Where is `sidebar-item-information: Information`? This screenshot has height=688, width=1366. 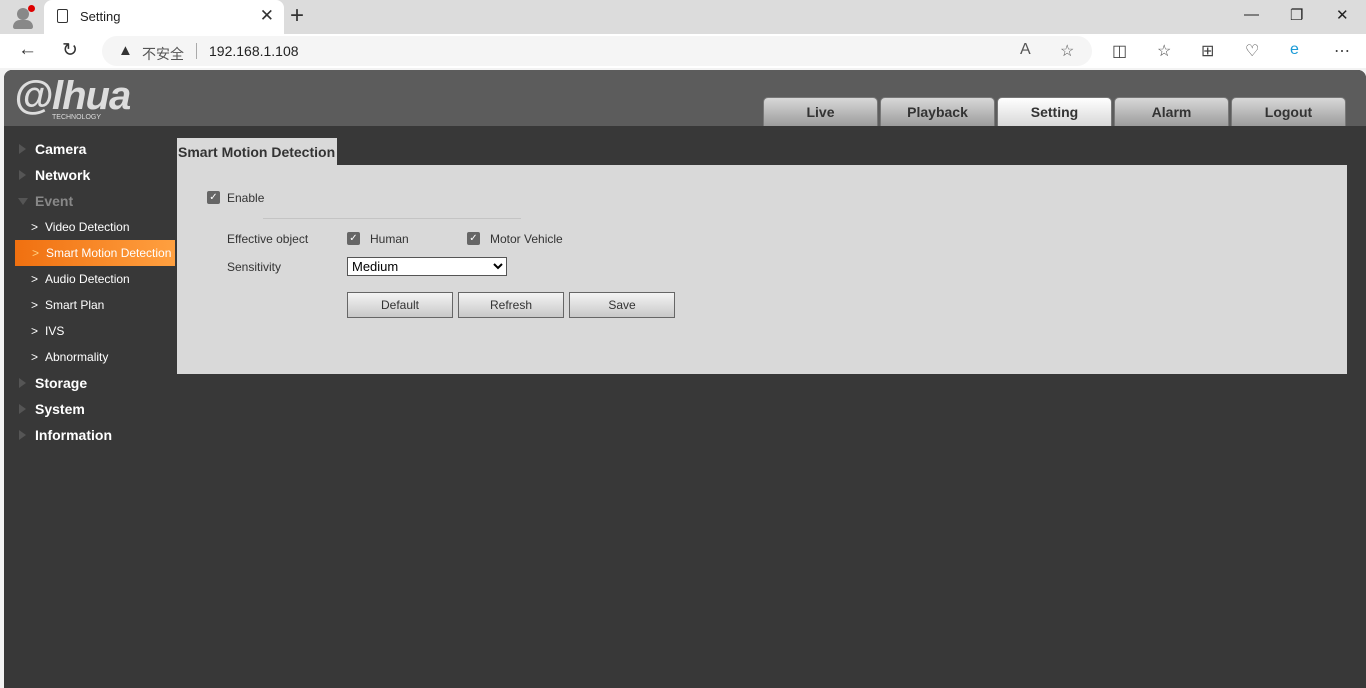 sidebar-item-information: Information is located at coordinates (95, 435).